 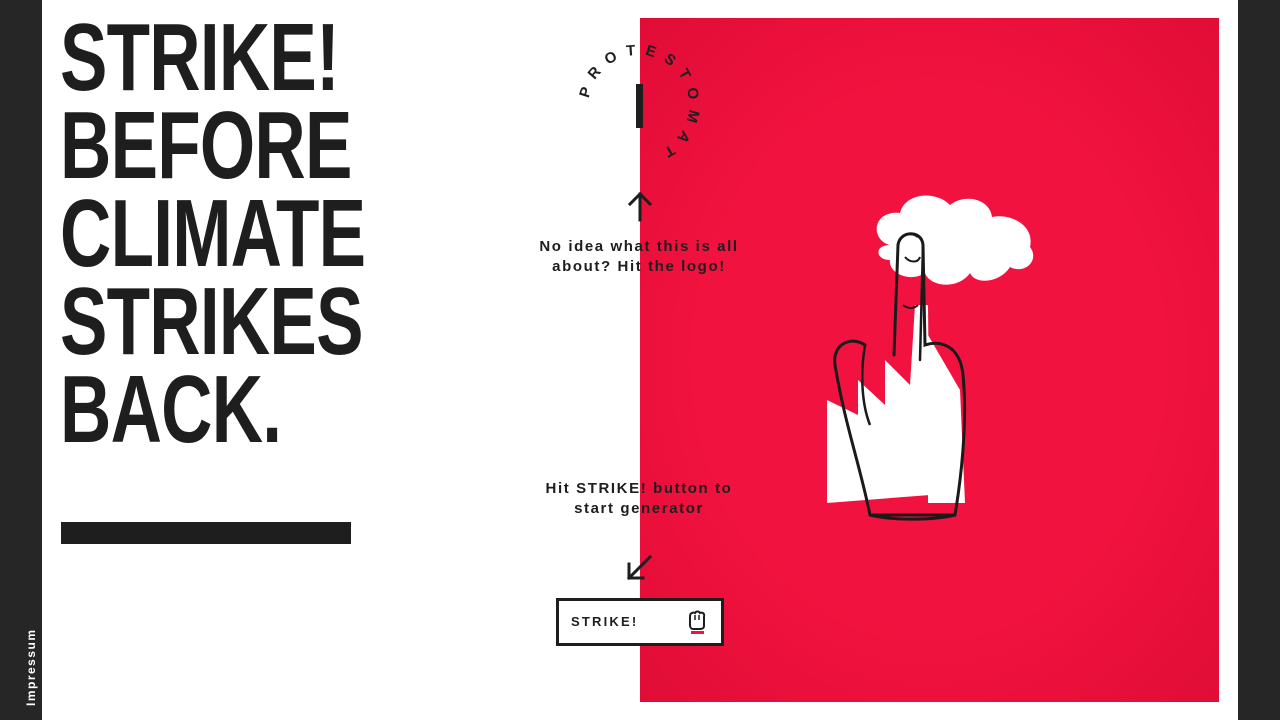 I want to click on headline-line: STRIKE!, so click(x=200, y=57).